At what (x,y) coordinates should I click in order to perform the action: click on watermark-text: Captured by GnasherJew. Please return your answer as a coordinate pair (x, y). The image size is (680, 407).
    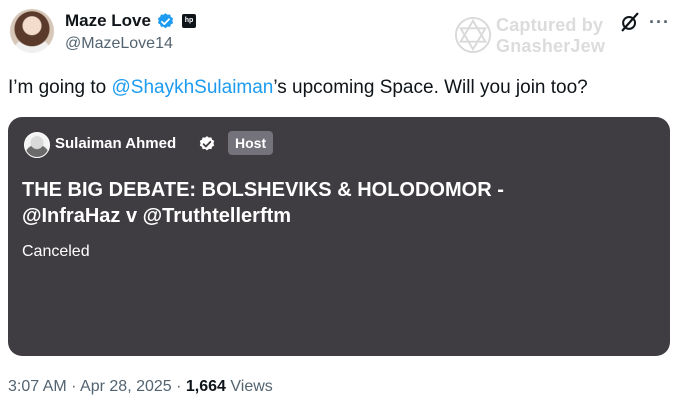
    Looking at the image, I should click on (550, 36).